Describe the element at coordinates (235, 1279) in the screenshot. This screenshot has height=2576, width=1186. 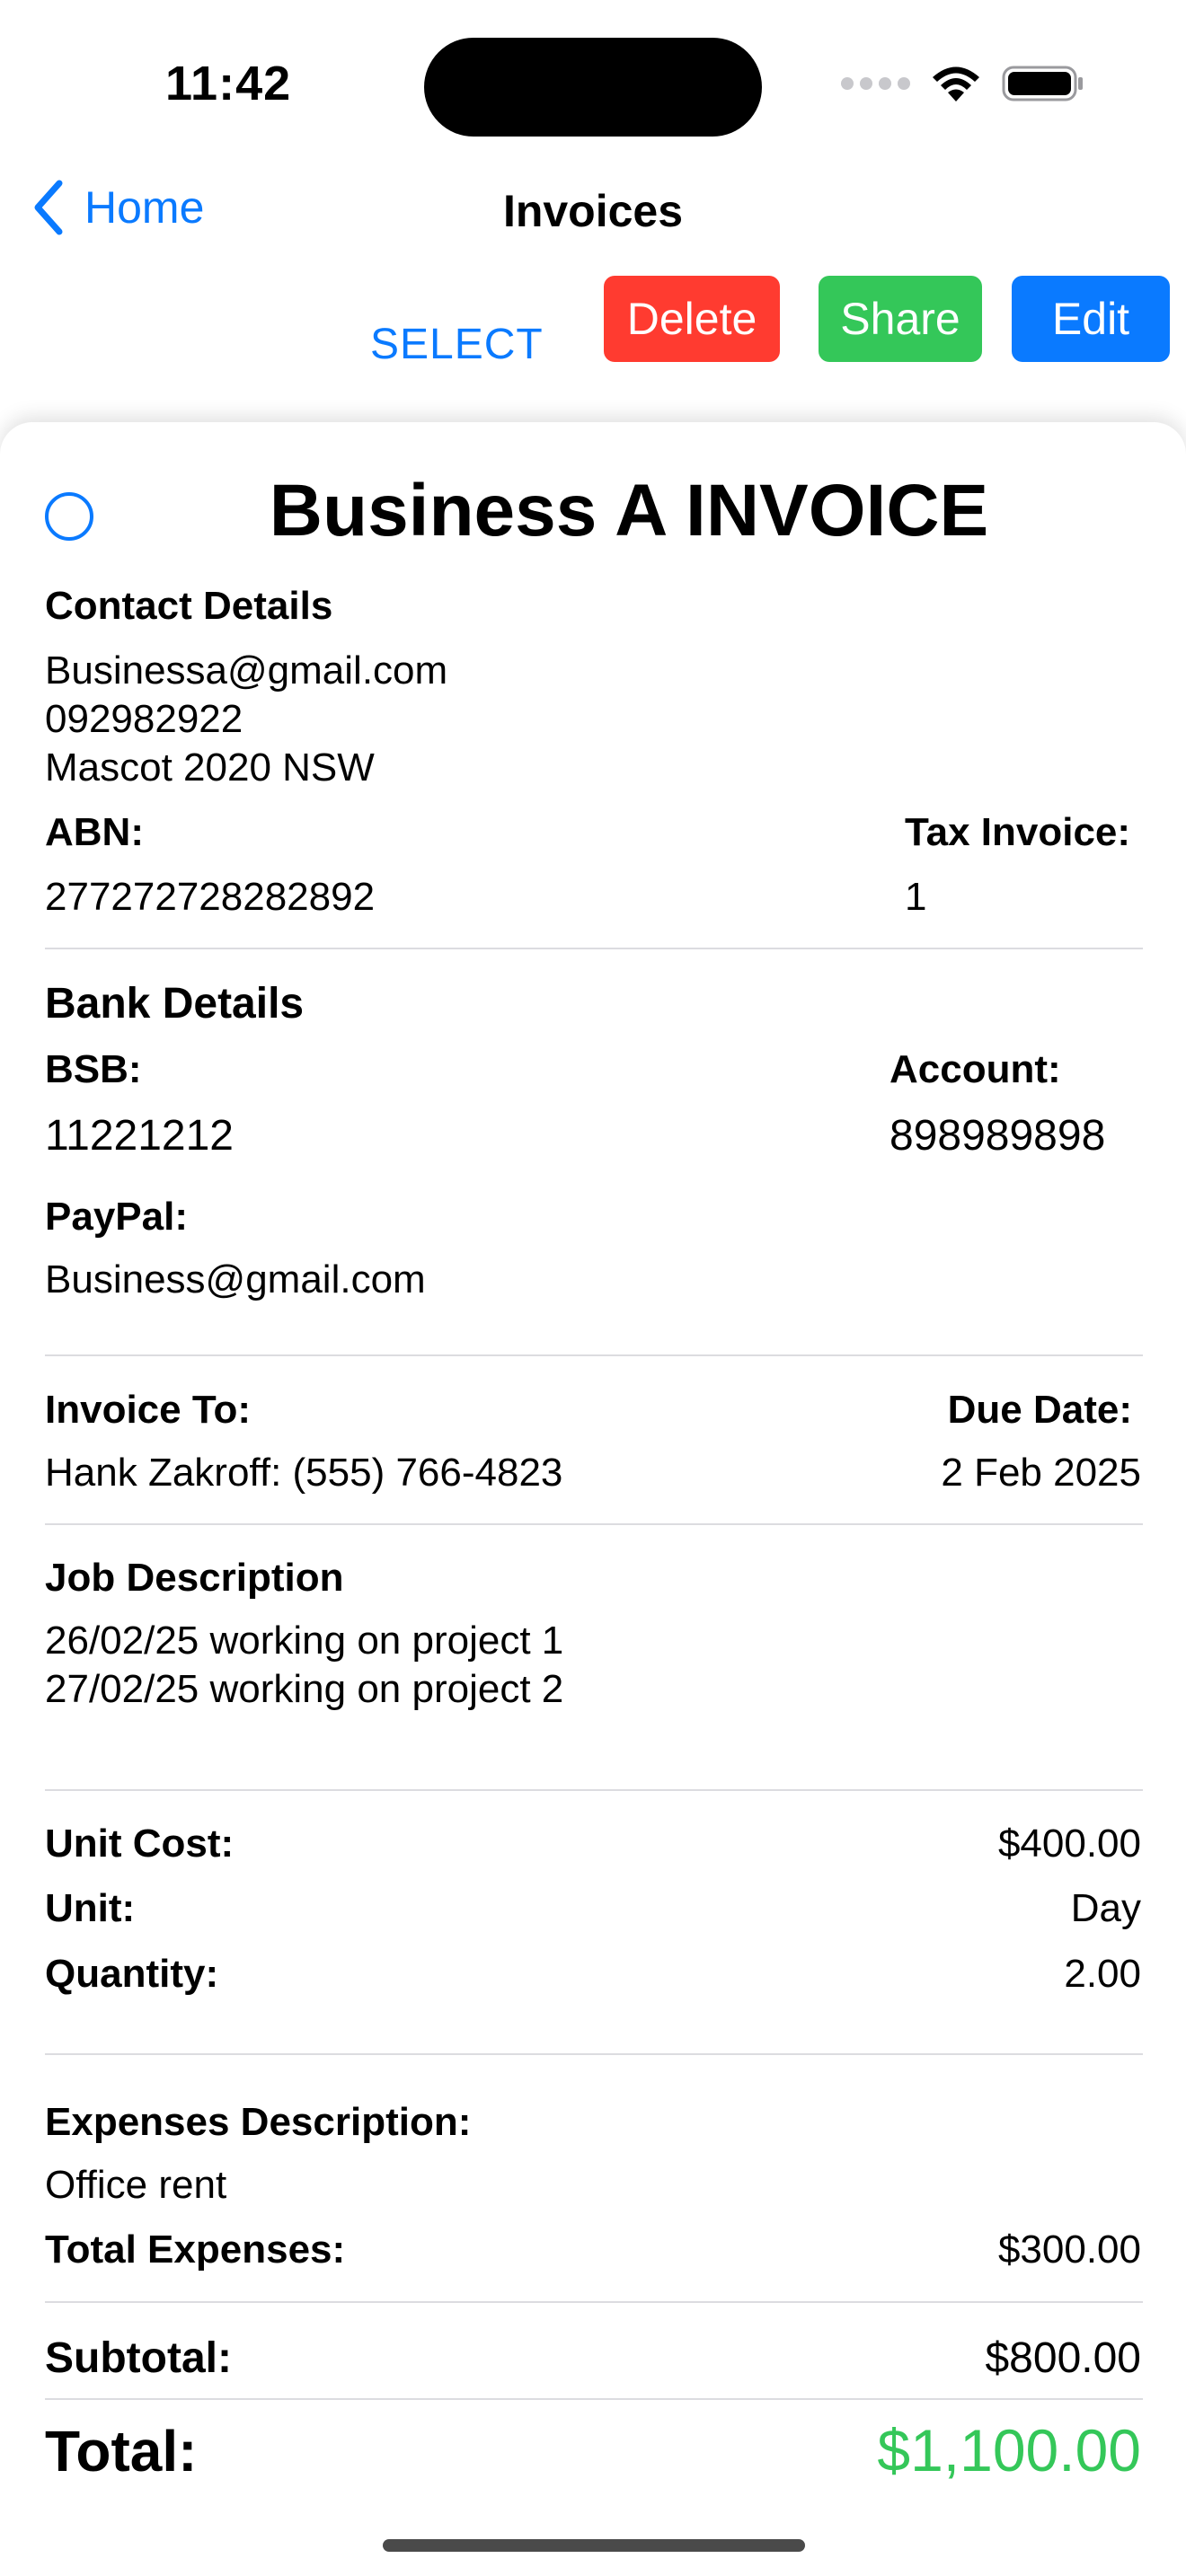
I see `paypal-value: Business@gmail.com` at that location.